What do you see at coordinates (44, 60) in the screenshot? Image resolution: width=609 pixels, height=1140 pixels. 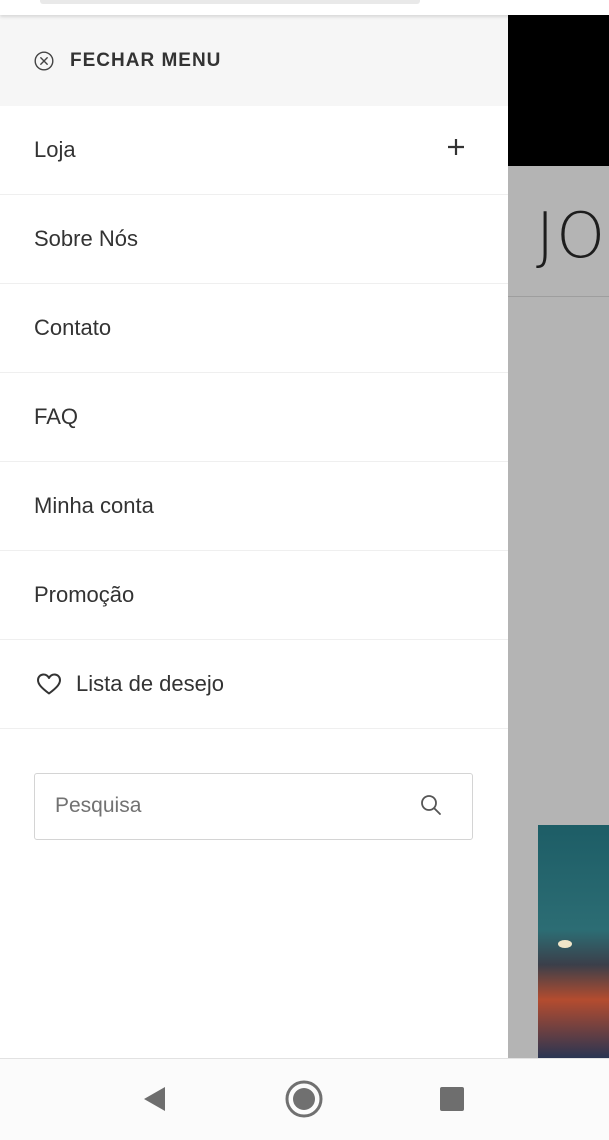 I see `circle-x-icon` at bounding box center [44, 60].